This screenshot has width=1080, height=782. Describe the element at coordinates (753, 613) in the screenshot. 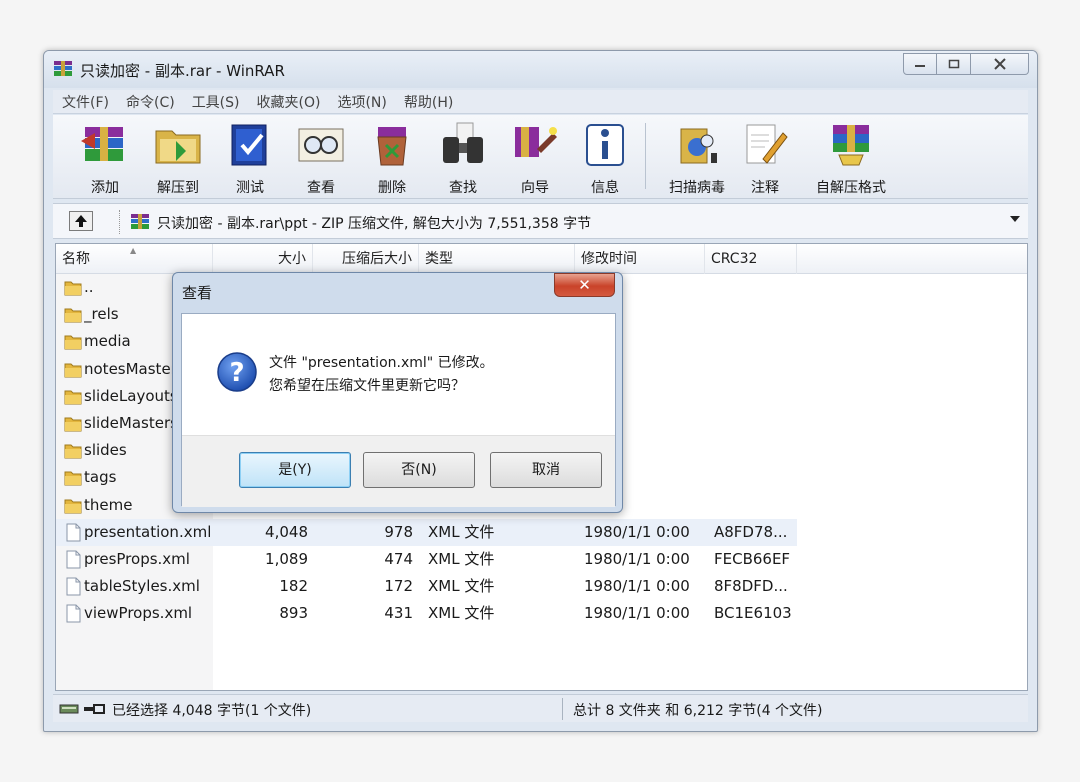

I see `file-crc: BC1E6103` at that location.